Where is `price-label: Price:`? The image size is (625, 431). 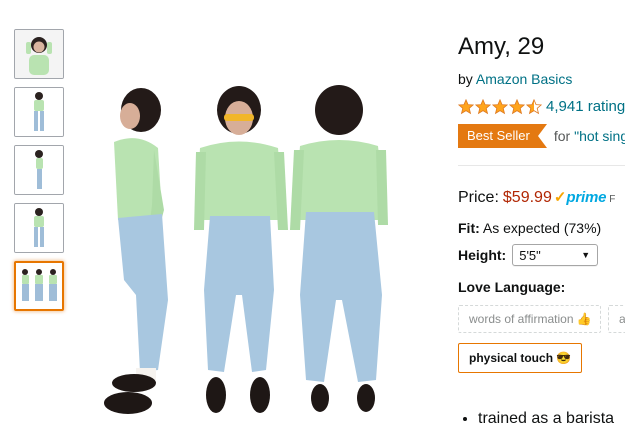 price-label: Price: is located at coordinates (478, 197).